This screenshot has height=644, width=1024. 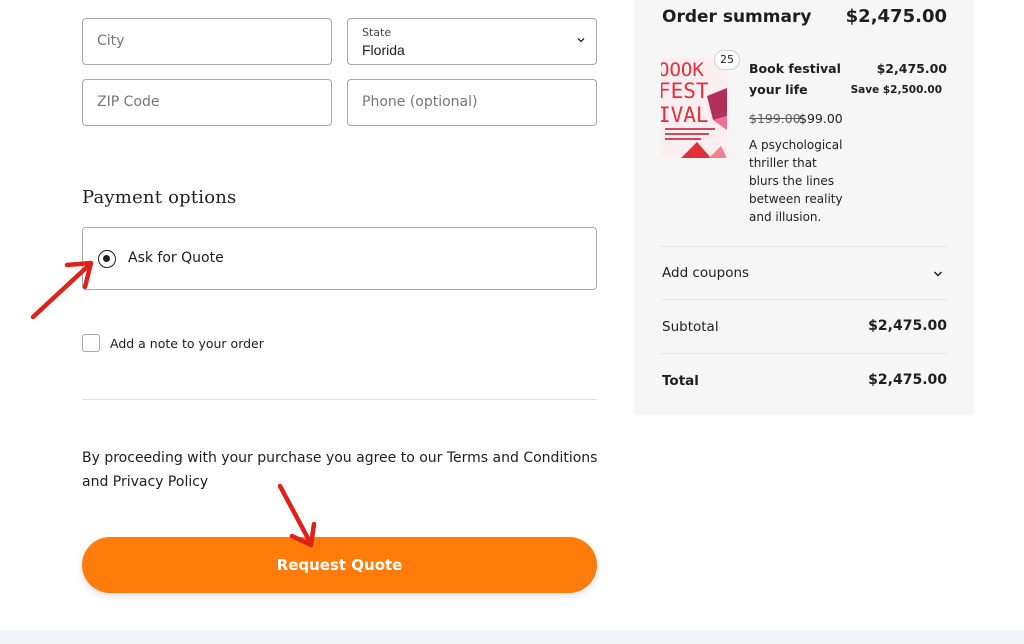 I want to click on product-name: Book festival your life, so click(x=795, y=79).